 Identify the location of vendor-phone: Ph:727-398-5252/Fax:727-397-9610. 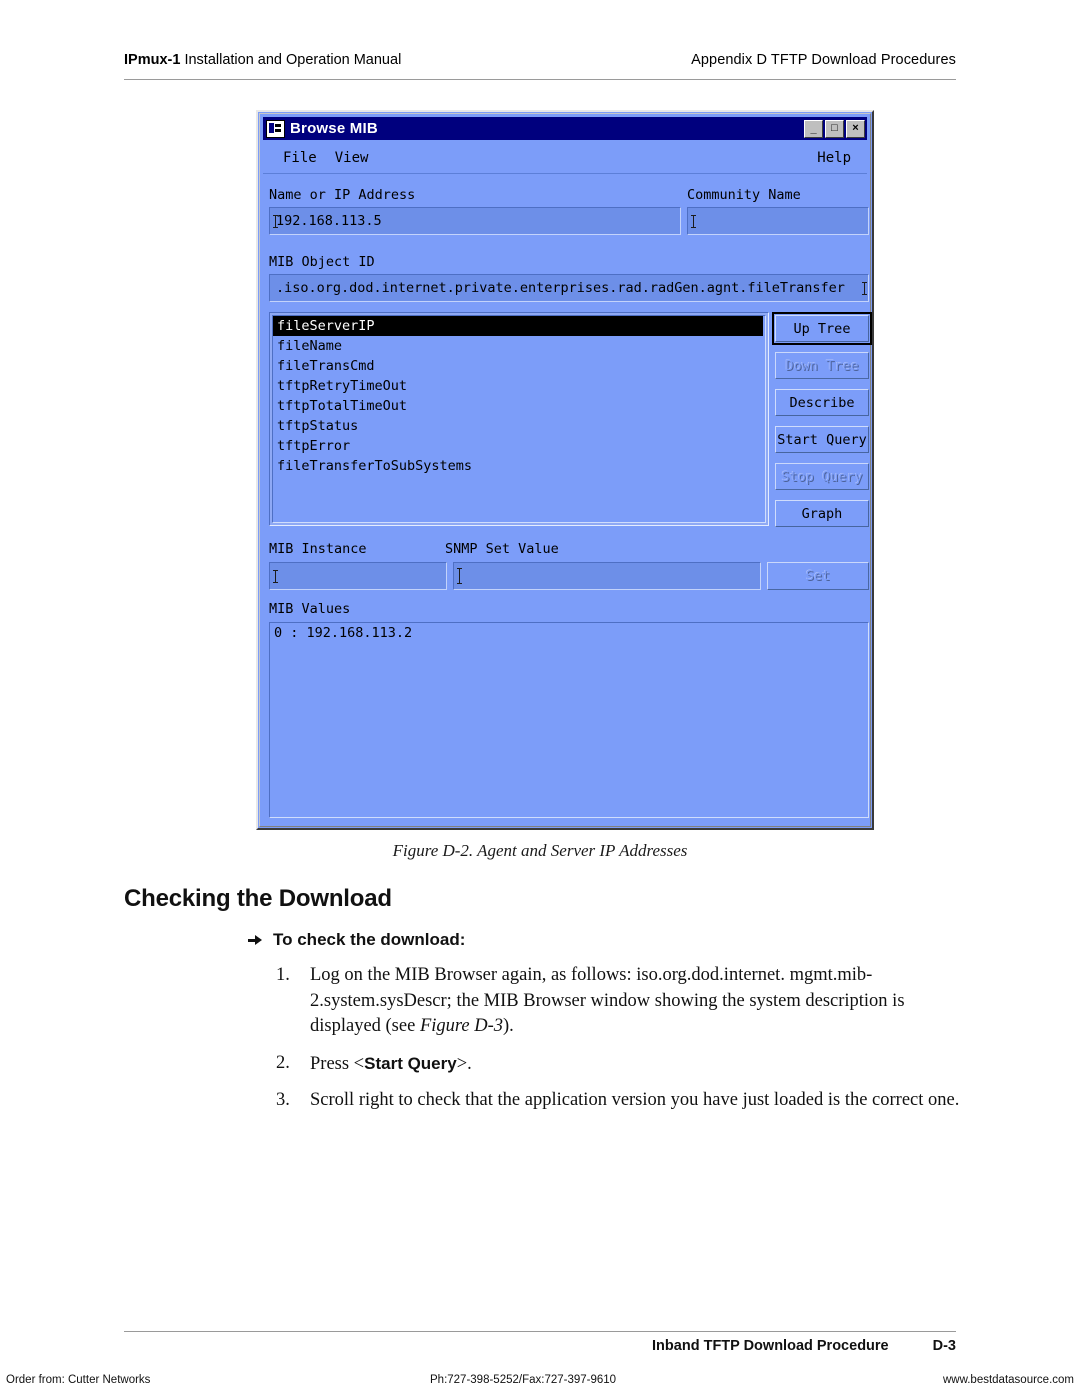
(523, 1380).